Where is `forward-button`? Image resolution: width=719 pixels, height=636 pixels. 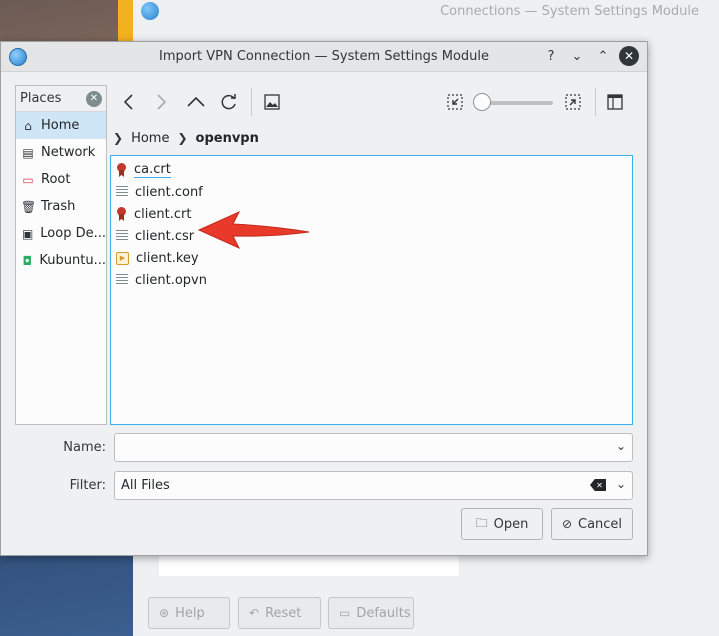 forward-button is located at coordinates (161, 102).